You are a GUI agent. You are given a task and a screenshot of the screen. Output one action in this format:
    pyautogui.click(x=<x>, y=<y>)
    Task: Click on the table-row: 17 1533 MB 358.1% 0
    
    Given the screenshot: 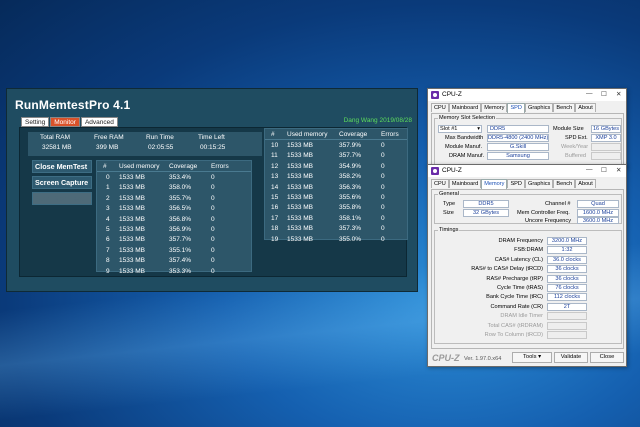 What is the action you would take?
    pyautogui.click(x=336, y=220)
    